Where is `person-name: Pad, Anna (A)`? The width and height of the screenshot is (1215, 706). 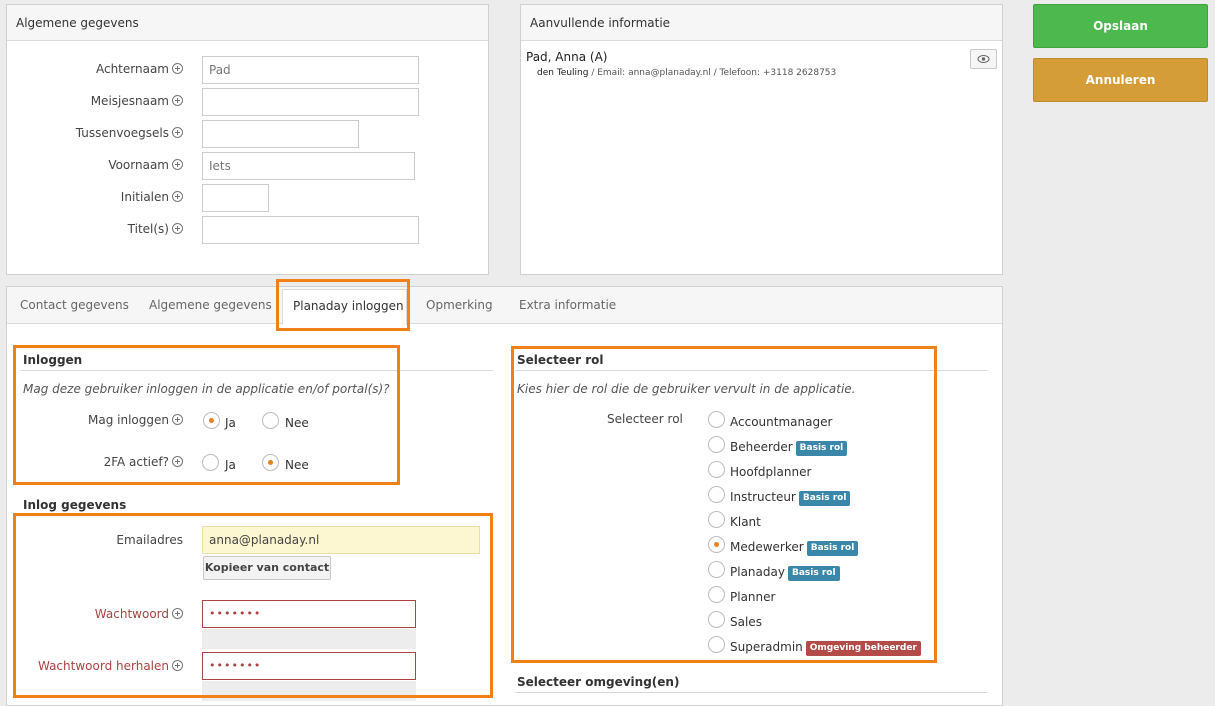 person-name: Pad, Anna (A) is located at coordinates (567, 57).